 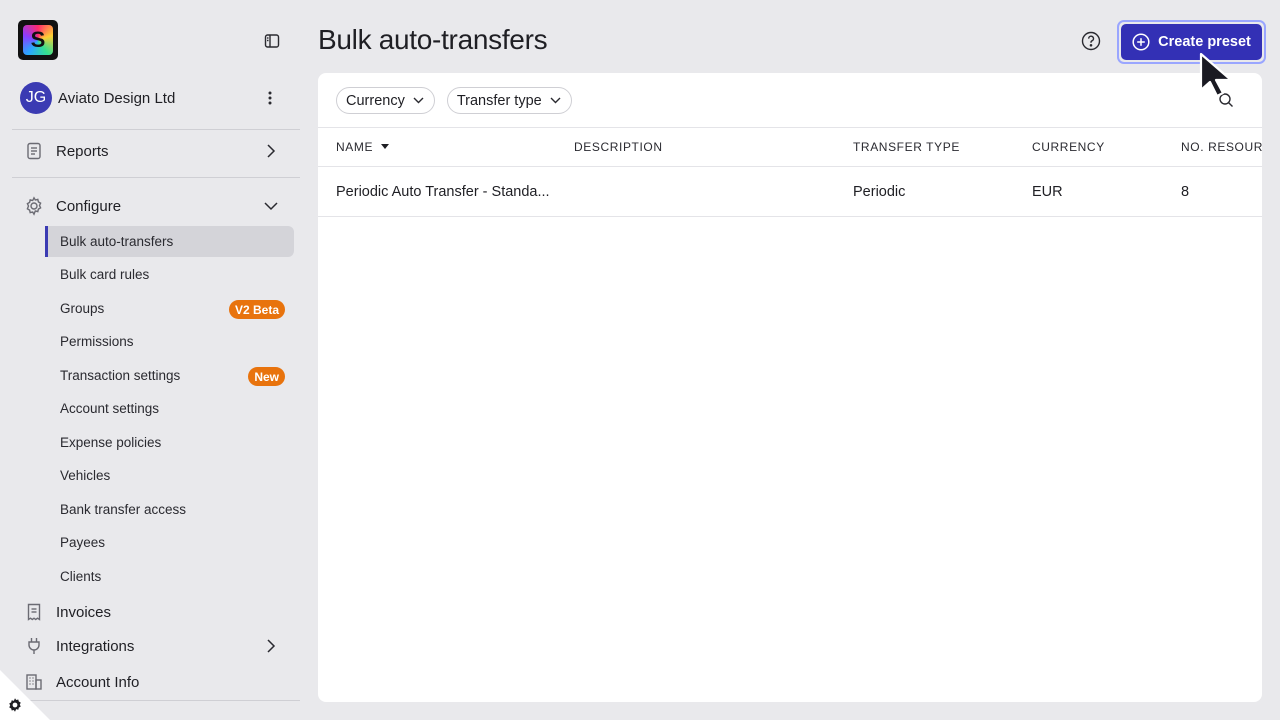 What do you see at coordinates (117, 98) in the screenshot?
I see `org-name: Aviato Design Ltd` at bounding box center [117, 98].